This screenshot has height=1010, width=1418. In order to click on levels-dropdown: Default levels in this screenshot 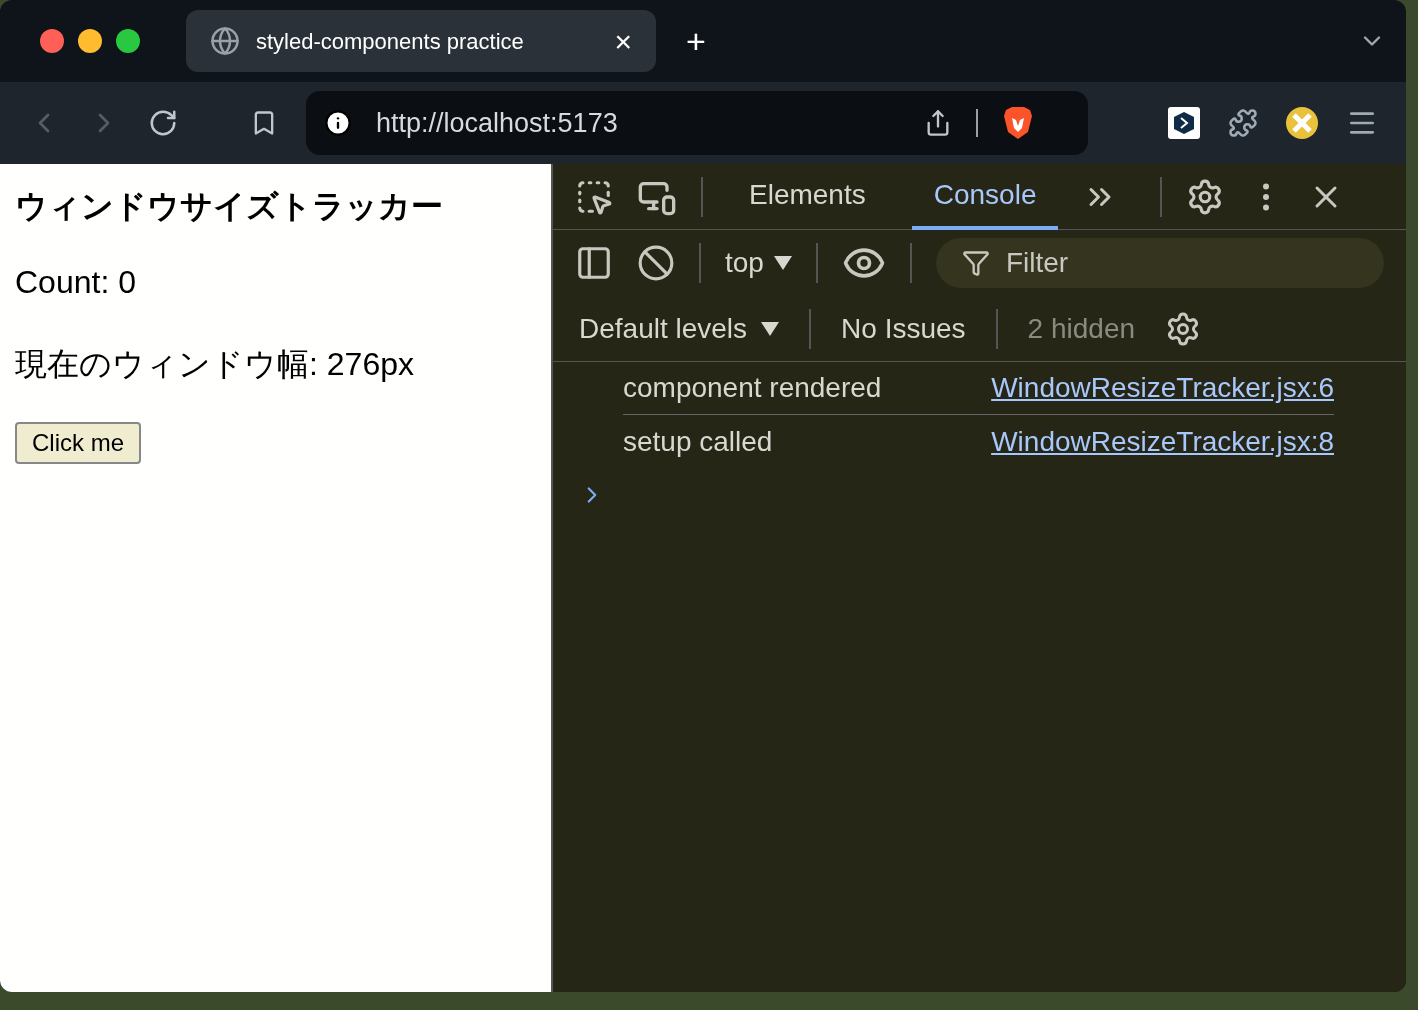, I will do `click(679, 328)`.